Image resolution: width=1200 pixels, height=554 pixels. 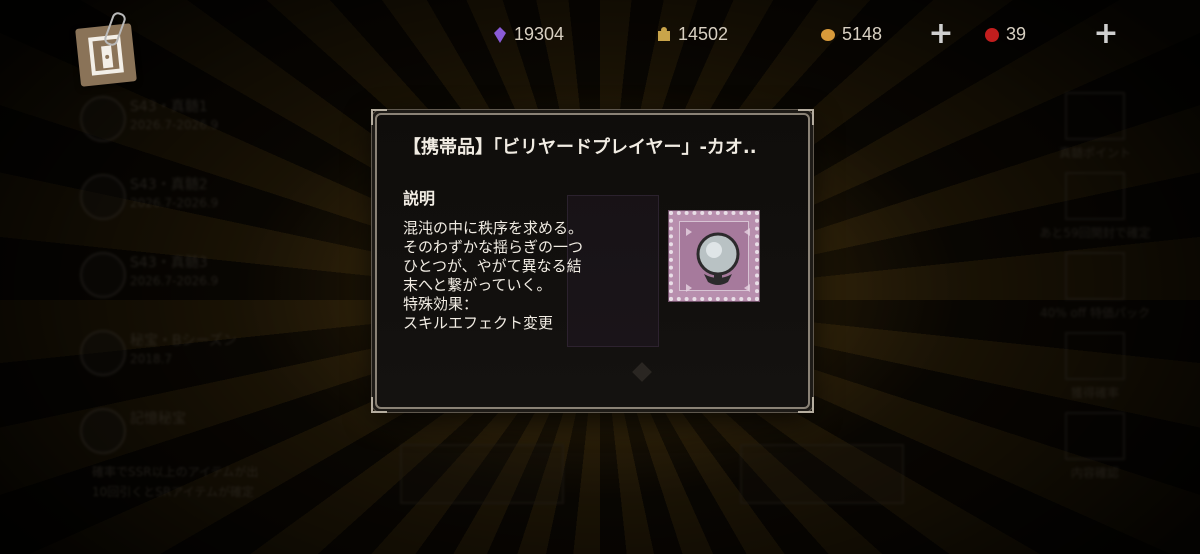 I want to click on description-line: スキルエフェクト変更, so click(x=478, y=323).